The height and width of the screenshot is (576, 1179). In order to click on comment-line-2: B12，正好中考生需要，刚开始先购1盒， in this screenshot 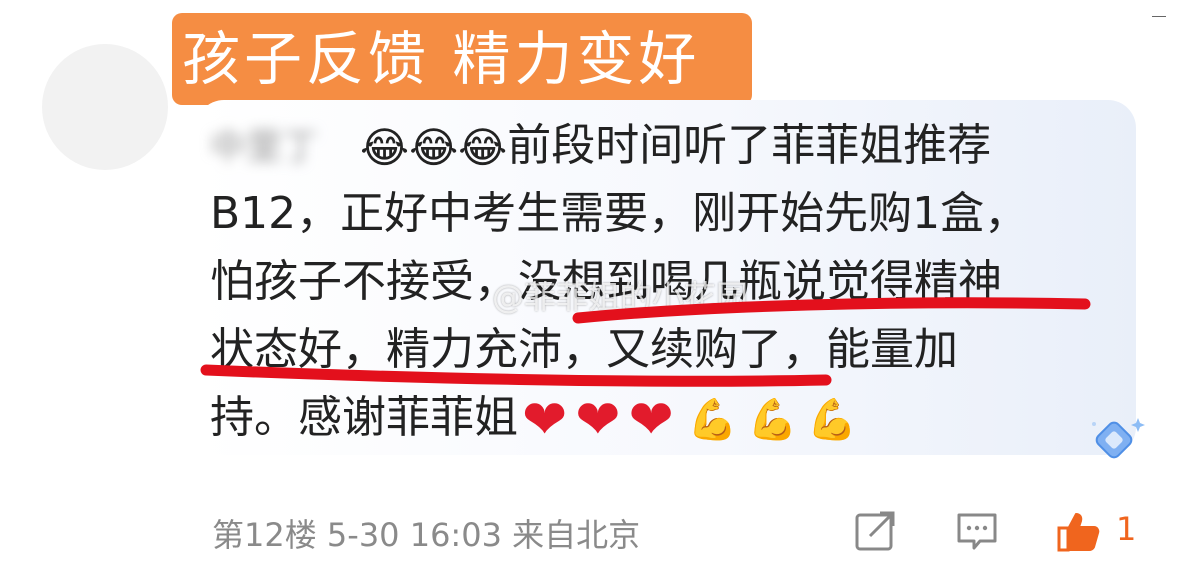, I will do `click(665, 214)`.